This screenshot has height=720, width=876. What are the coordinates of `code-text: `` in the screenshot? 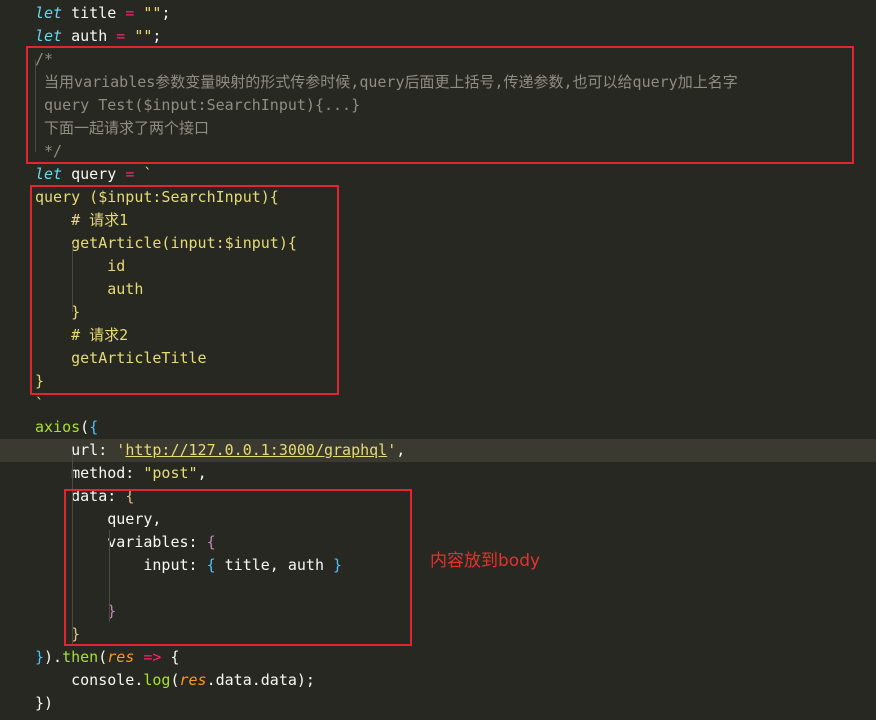 It's located at (39, 404).